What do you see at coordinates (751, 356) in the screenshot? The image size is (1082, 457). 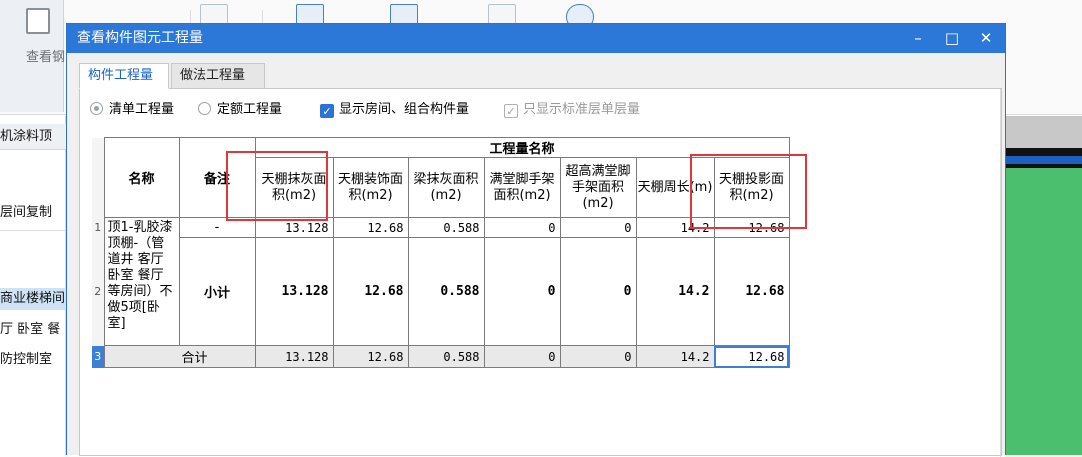 I see `cell-value-selected: 12.68` at bounding box center [751, 356].